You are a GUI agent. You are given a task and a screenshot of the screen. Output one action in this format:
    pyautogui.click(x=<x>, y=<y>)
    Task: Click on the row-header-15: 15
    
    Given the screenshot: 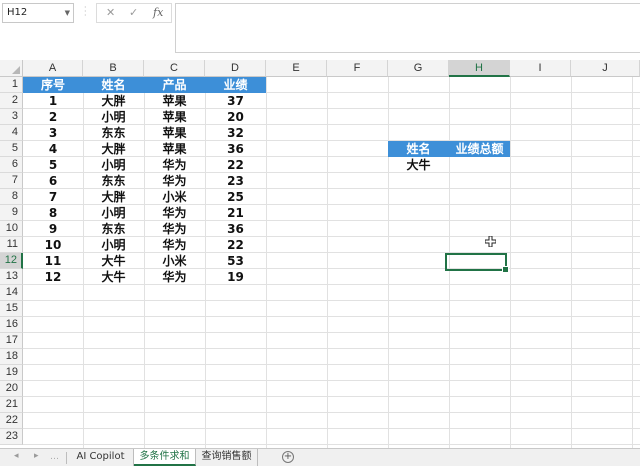 What is the action you would take?
    pyautogui.click(x=11, y=309)
    